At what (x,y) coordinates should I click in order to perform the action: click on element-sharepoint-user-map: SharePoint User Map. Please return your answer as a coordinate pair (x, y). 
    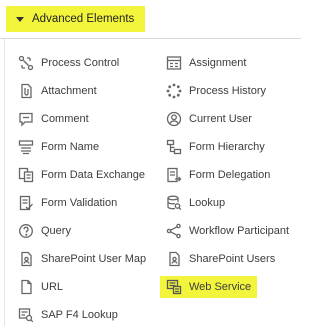
    Looking at the image, I should click on (82, 259).